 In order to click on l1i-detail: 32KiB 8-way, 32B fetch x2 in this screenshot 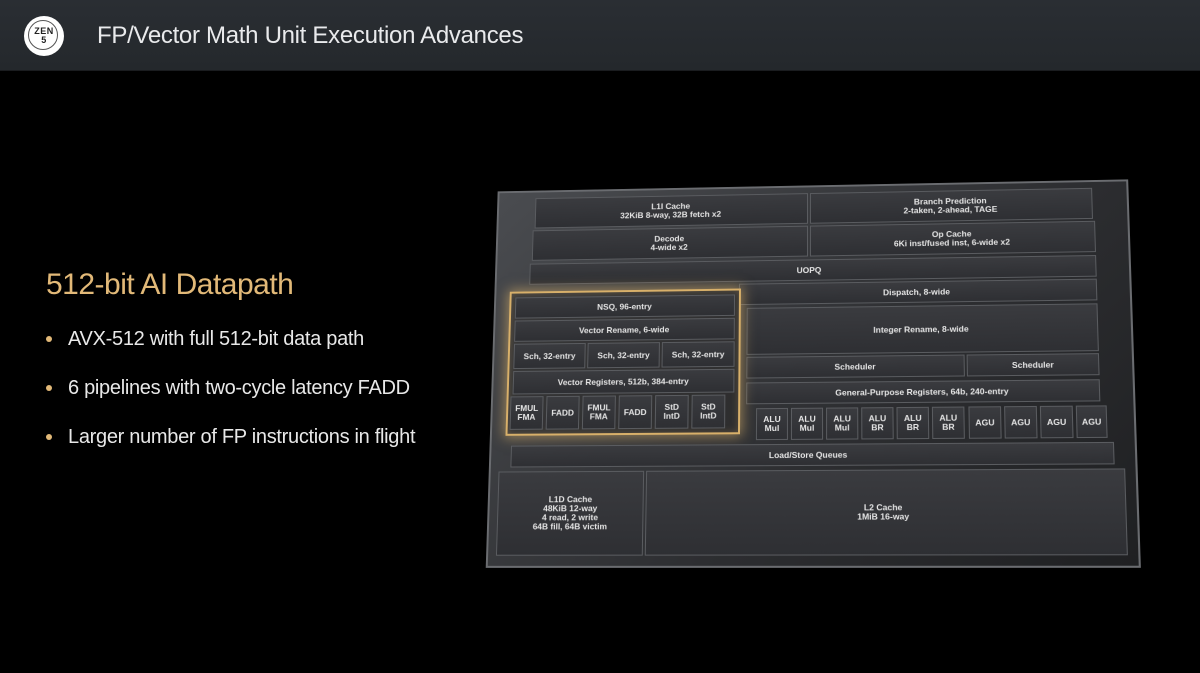, I will do `click(671, 215)`.